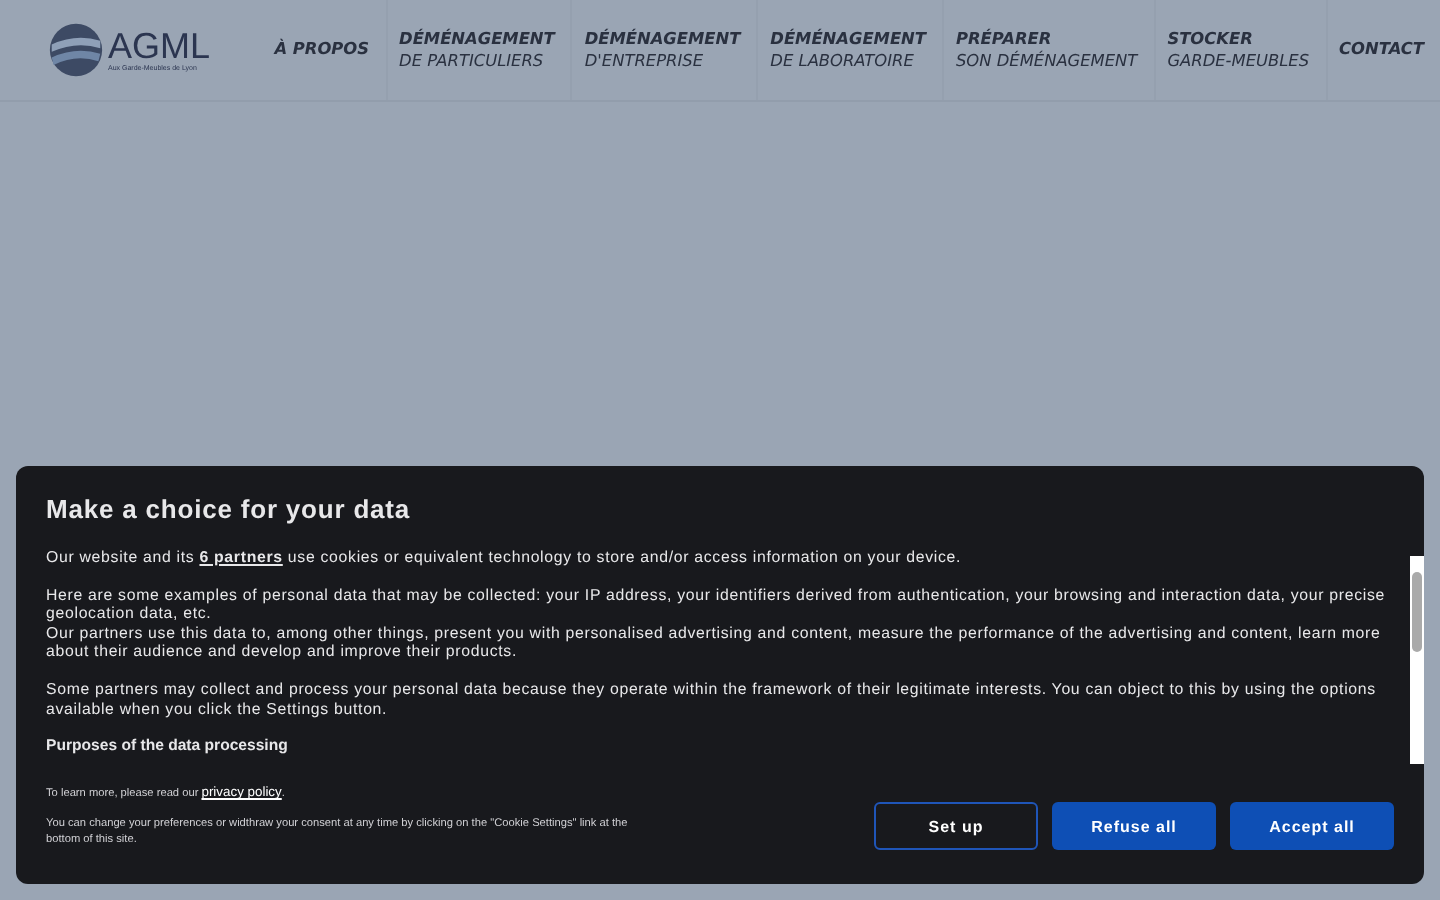 This screenshot has width=1440, height=900. What do you see at coordinates (325, 50) in the screenshot?
I see `nav-link: À PROPOS` at bounding box center [325, 50].